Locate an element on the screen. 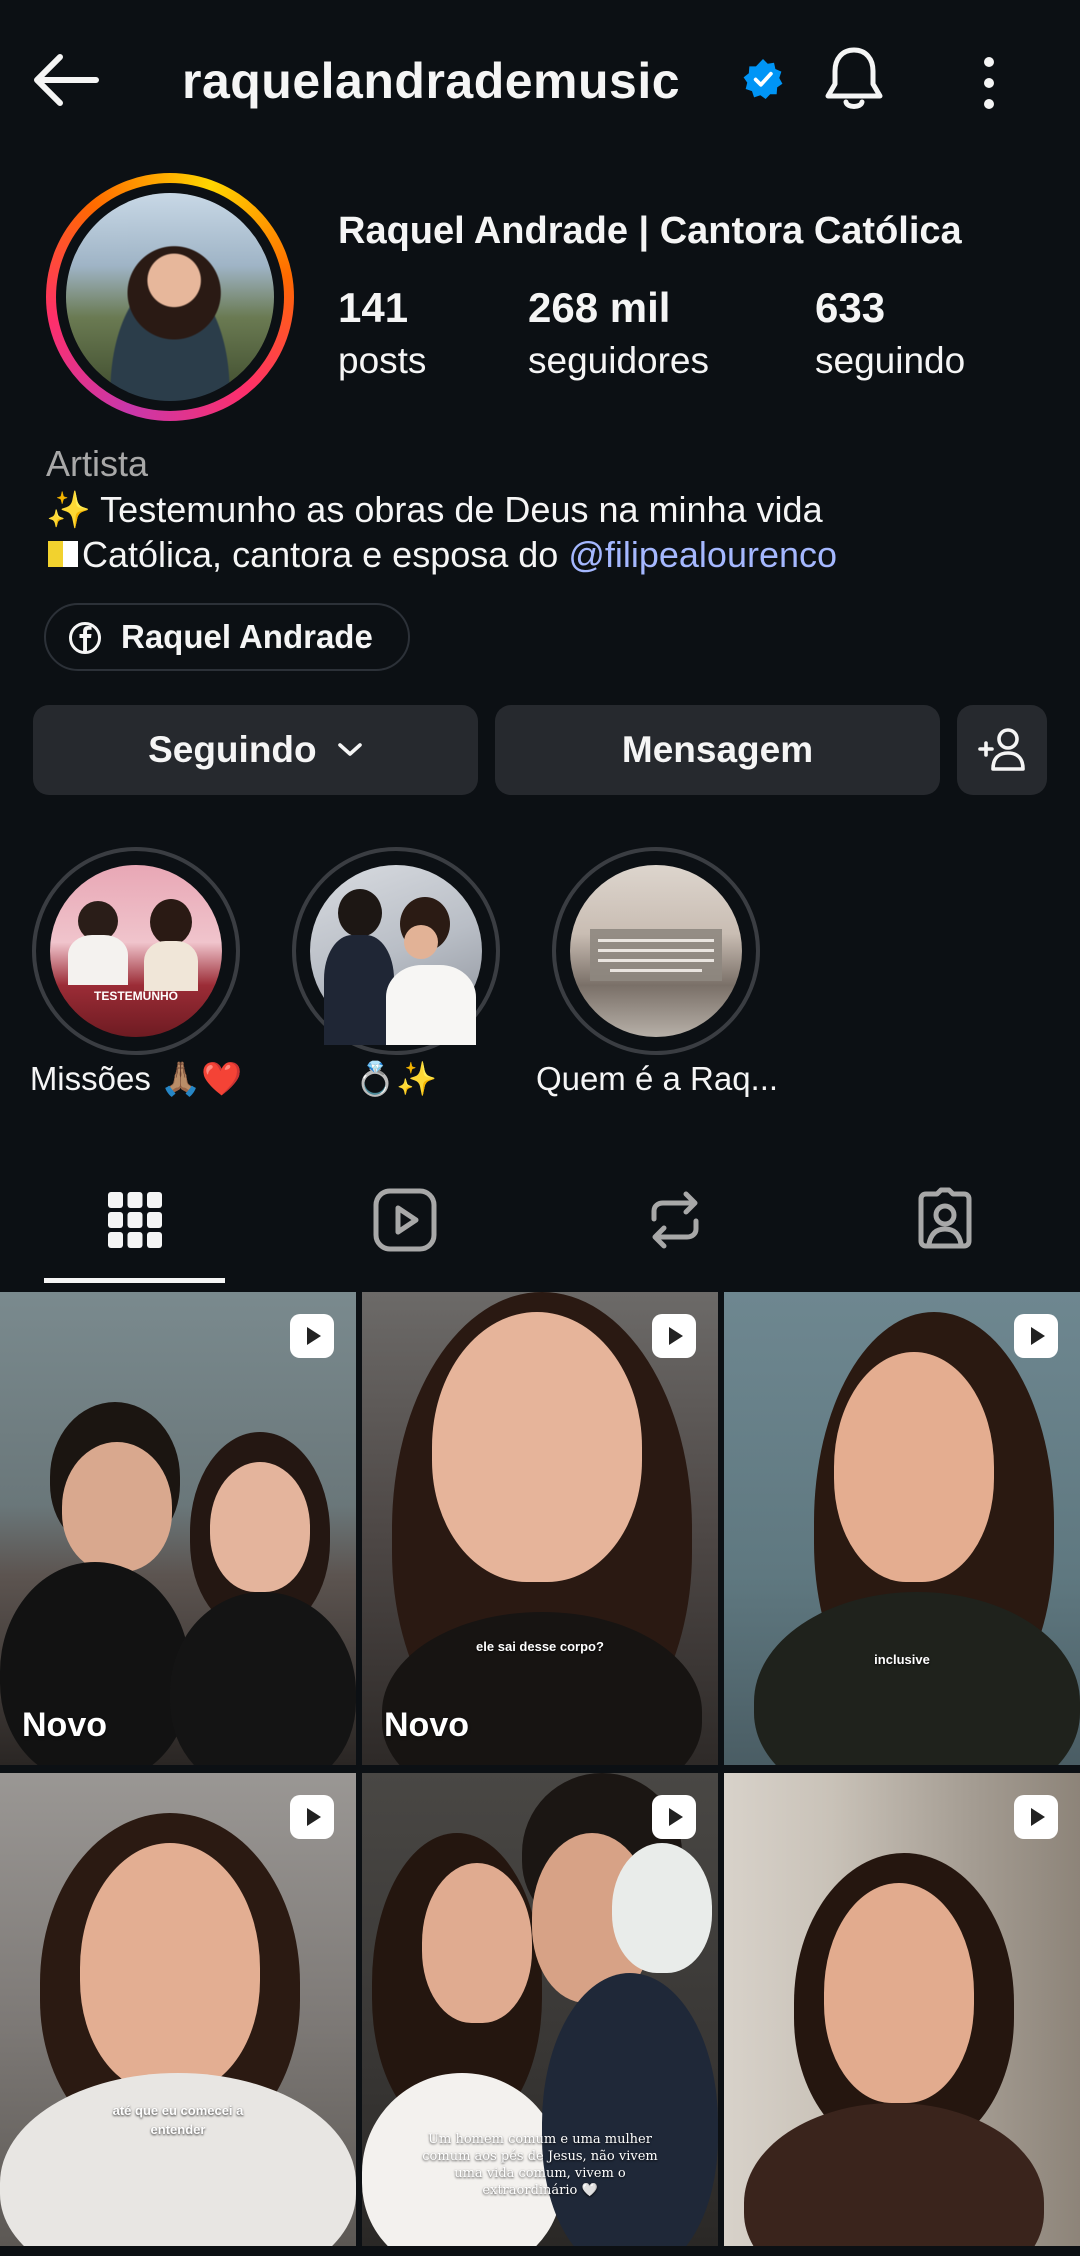  highlight-missoes-cover: TESTEMUNHO is located at coordinates (136, 951).